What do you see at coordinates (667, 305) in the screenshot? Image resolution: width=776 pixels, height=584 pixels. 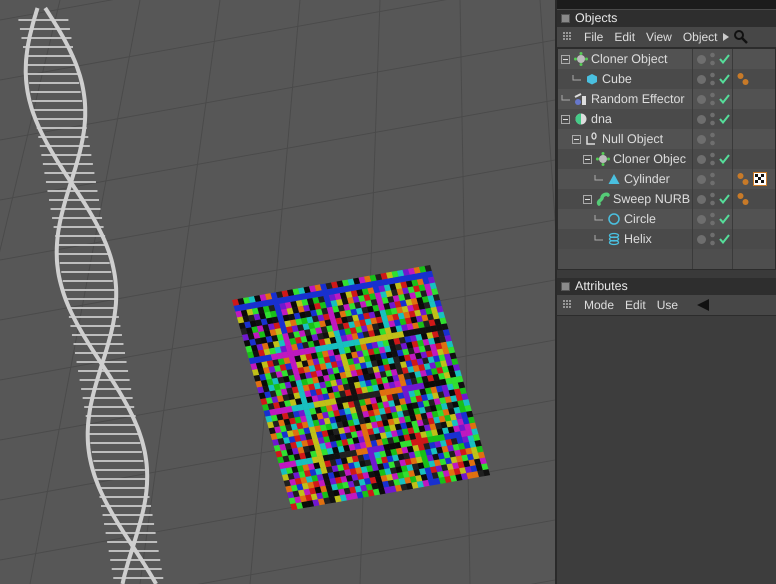 I see `menu-item: Use` at bounding box center [667, 305].